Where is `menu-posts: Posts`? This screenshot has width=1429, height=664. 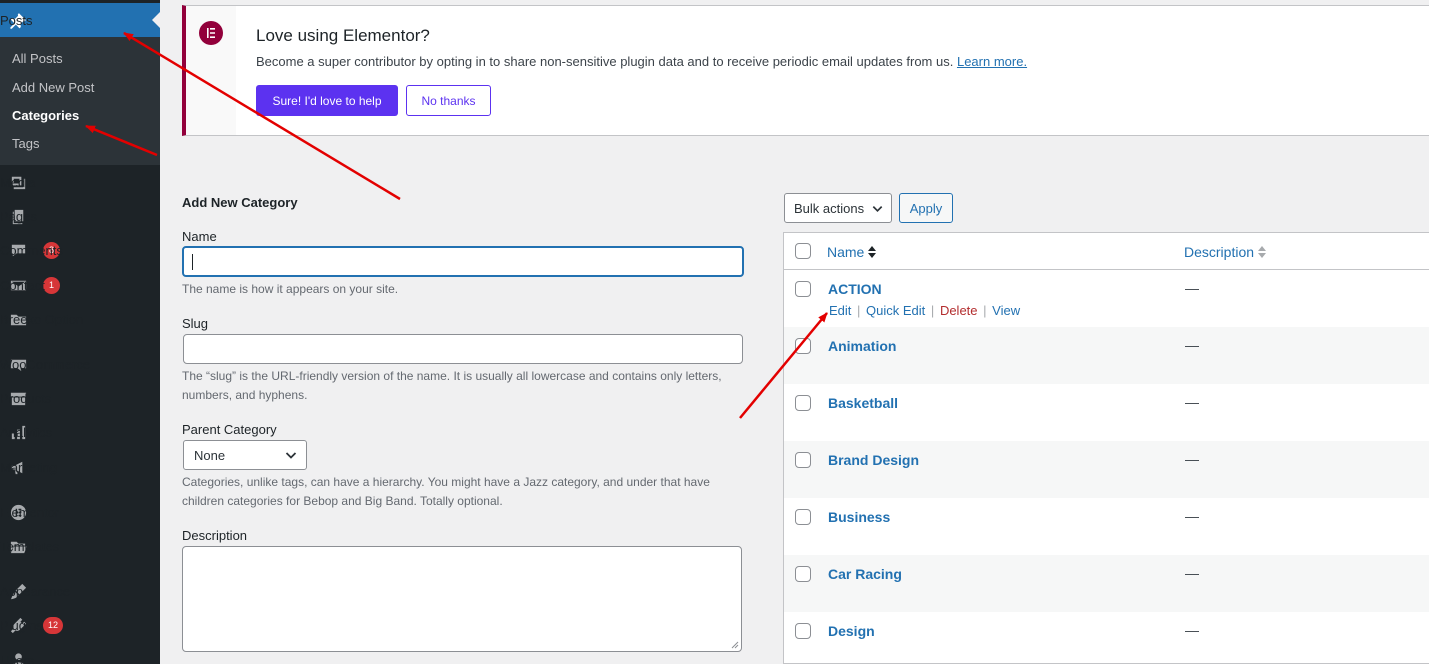
menu-posts: Posts is located at coordinates (80, 20).